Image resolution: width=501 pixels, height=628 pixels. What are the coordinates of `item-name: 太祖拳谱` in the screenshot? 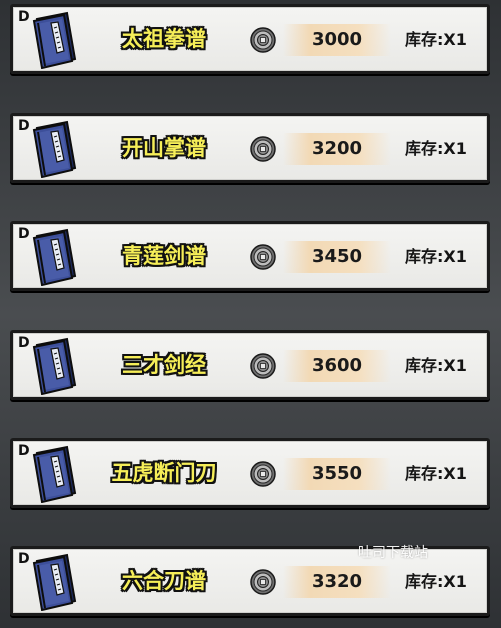 It's located at (164, 39).